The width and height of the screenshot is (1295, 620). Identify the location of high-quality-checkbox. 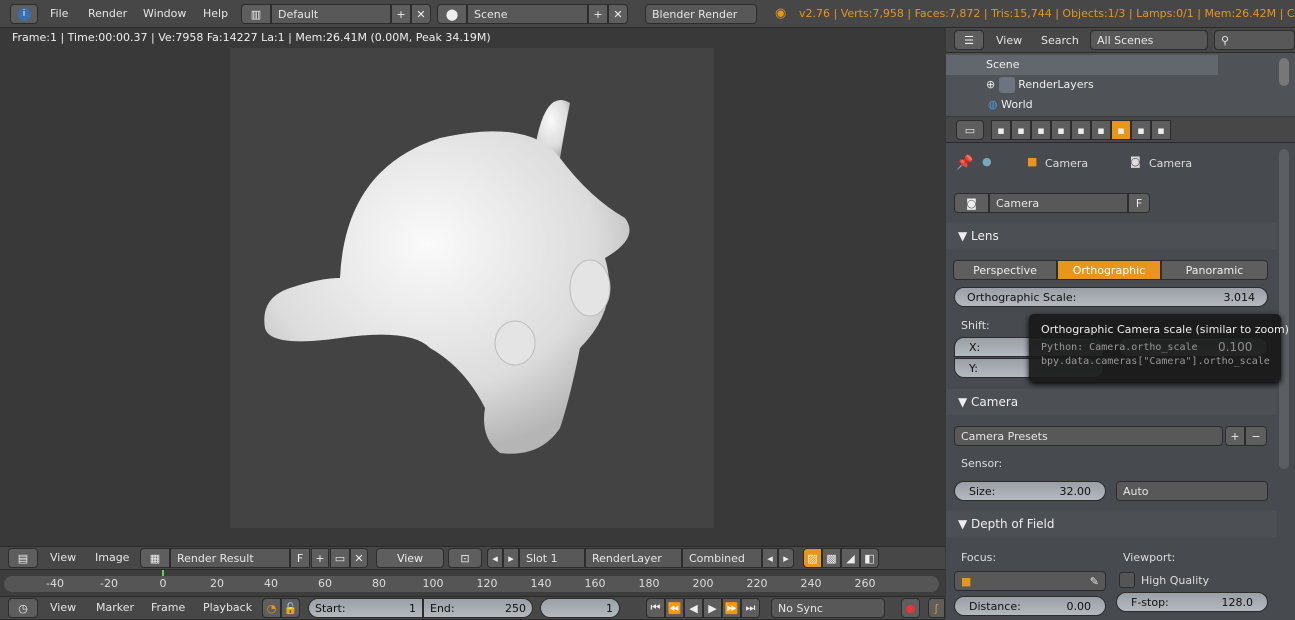
(1127, 580).